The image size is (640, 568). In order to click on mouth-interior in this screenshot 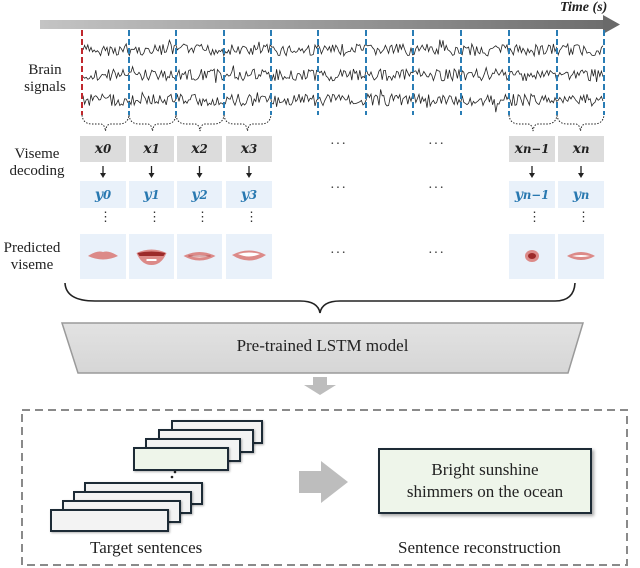, I will do `click(532, 256)`.